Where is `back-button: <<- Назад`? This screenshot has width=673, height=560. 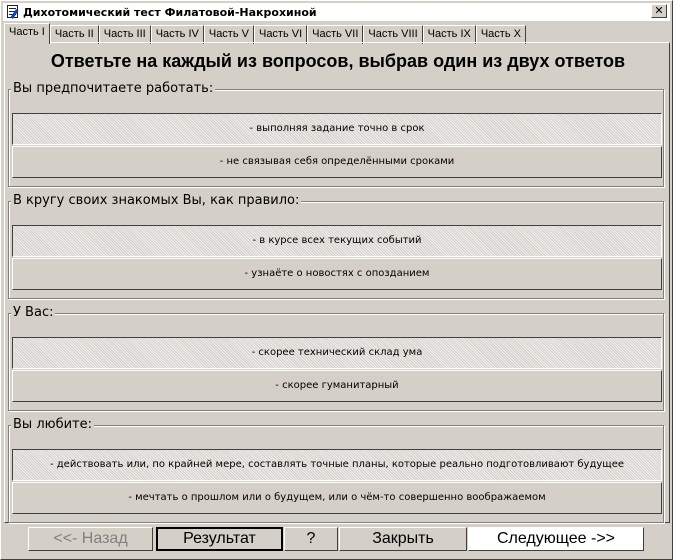 back-button: <<- Назад is located at coordinates (90, 539).